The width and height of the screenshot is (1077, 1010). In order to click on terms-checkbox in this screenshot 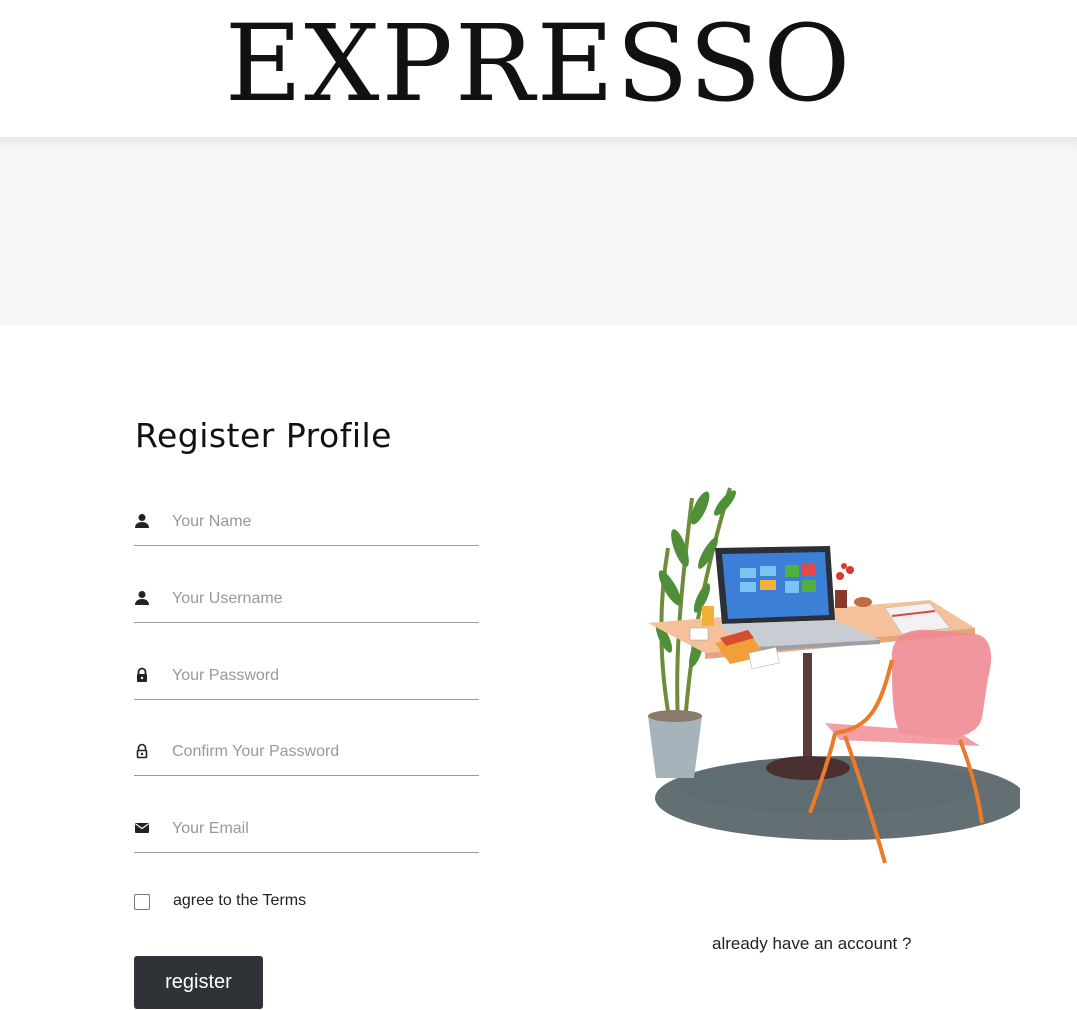, I will do `click(142, 902)`.